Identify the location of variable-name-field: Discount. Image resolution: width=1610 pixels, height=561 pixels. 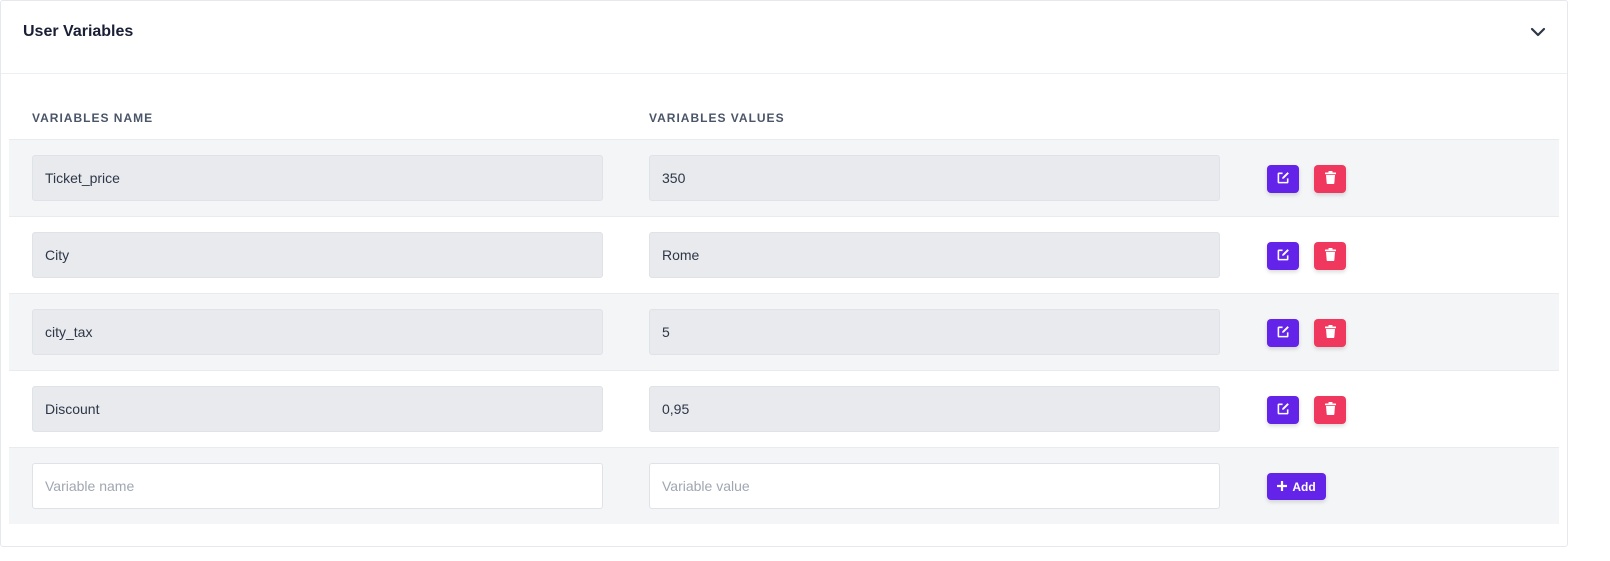
(317, 409).